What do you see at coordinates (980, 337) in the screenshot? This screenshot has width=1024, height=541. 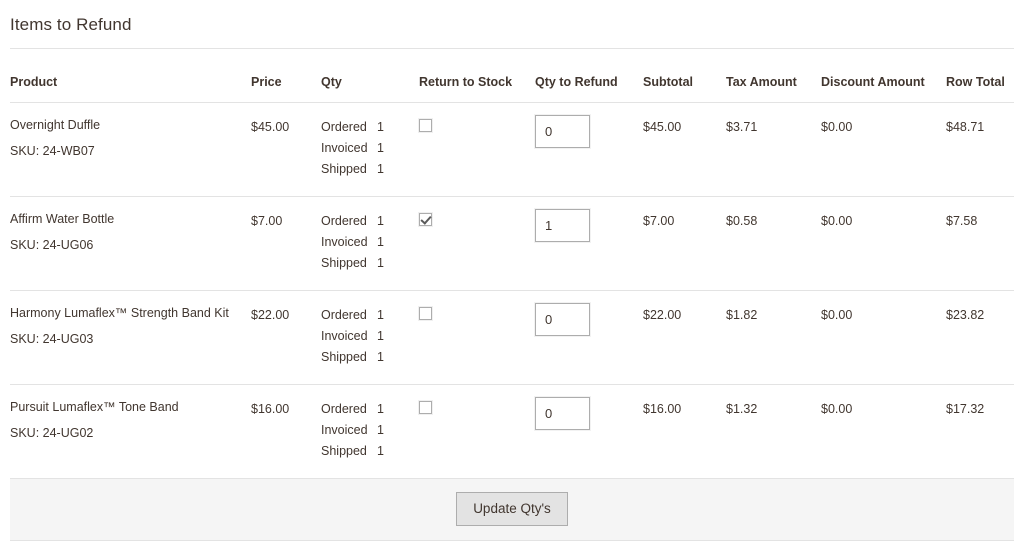 I see `cell-row-total: $23.82` at bounding box center [980, 337].